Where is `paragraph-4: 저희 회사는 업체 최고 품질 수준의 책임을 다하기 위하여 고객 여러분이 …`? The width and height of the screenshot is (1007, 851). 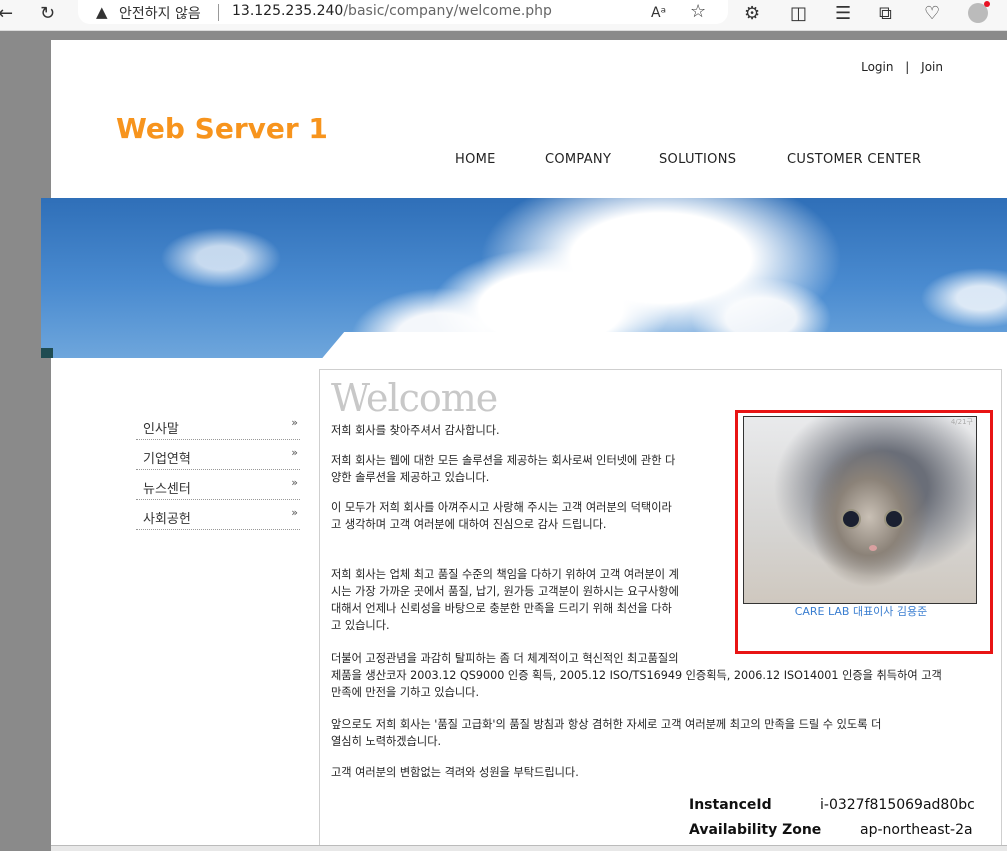
paragraph-4: 저희 회사는 업체 최고 품질 수준의 책임을 다하기 위하여 고객 여러분이 … is located at coordinates (505, 600).